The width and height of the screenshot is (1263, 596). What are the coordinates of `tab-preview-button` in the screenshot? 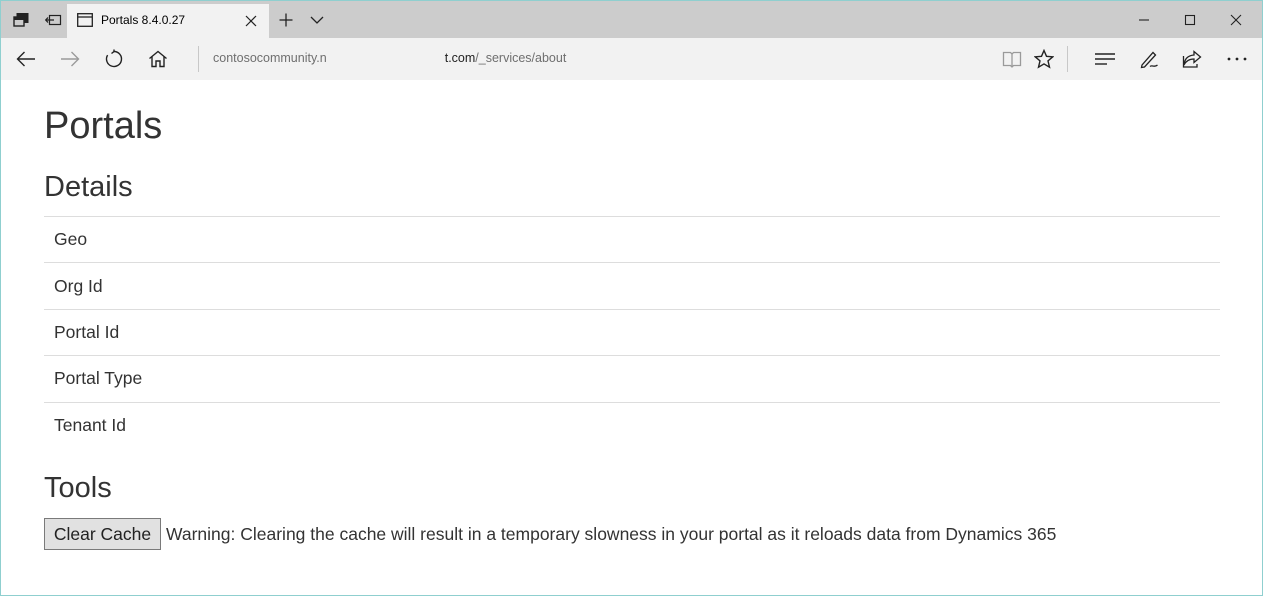 It's located at (21, 20).